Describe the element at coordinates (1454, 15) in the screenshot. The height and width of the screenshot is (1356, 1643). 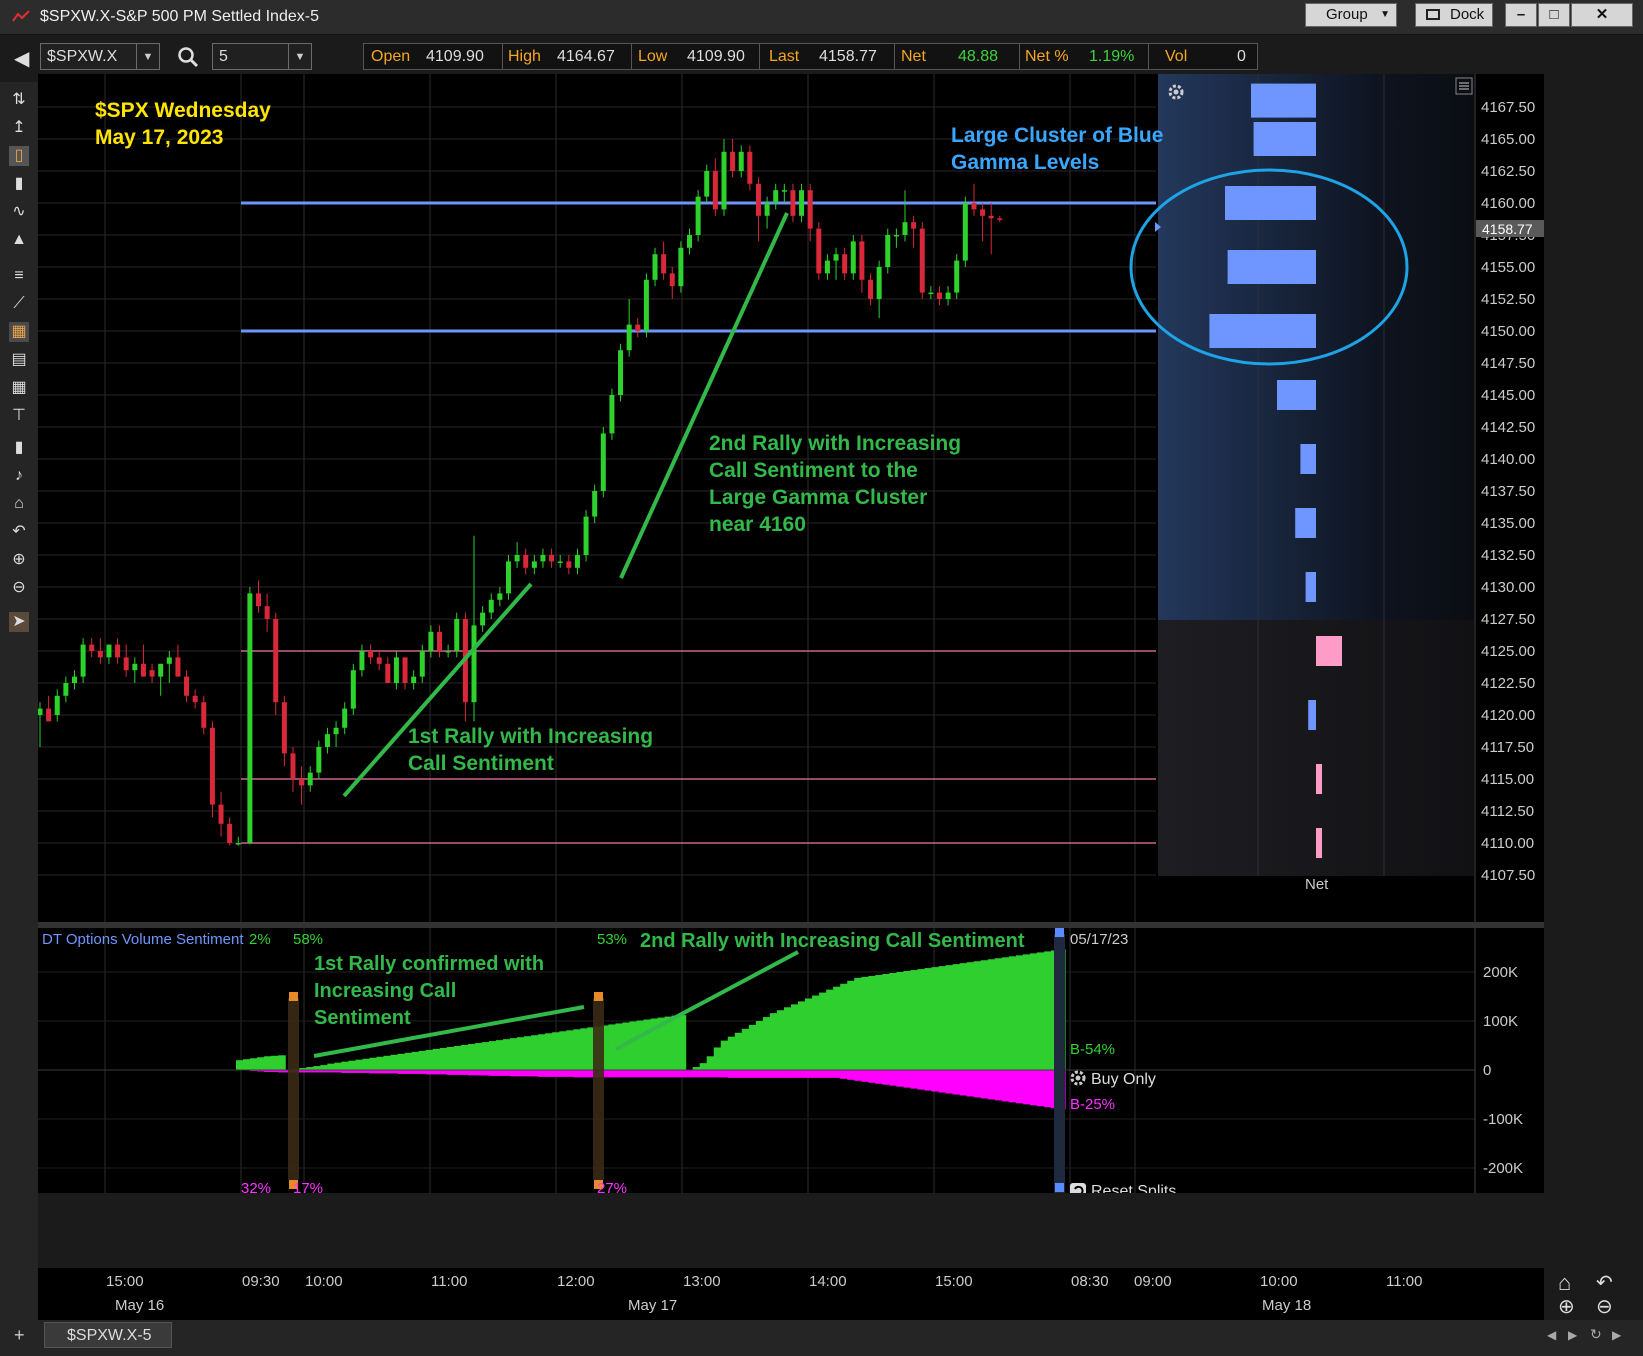
I see `dock-button: Dock` at that location.